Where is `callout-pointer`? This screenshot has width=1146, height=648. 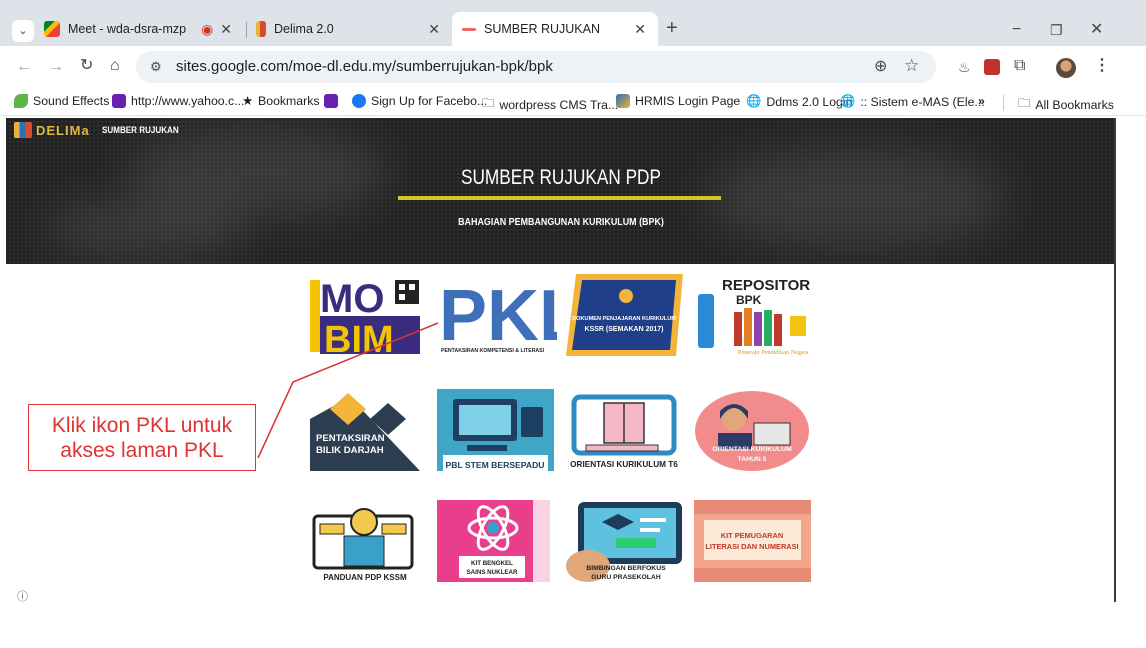
callout-pointer is located at coordinates (348, 390).